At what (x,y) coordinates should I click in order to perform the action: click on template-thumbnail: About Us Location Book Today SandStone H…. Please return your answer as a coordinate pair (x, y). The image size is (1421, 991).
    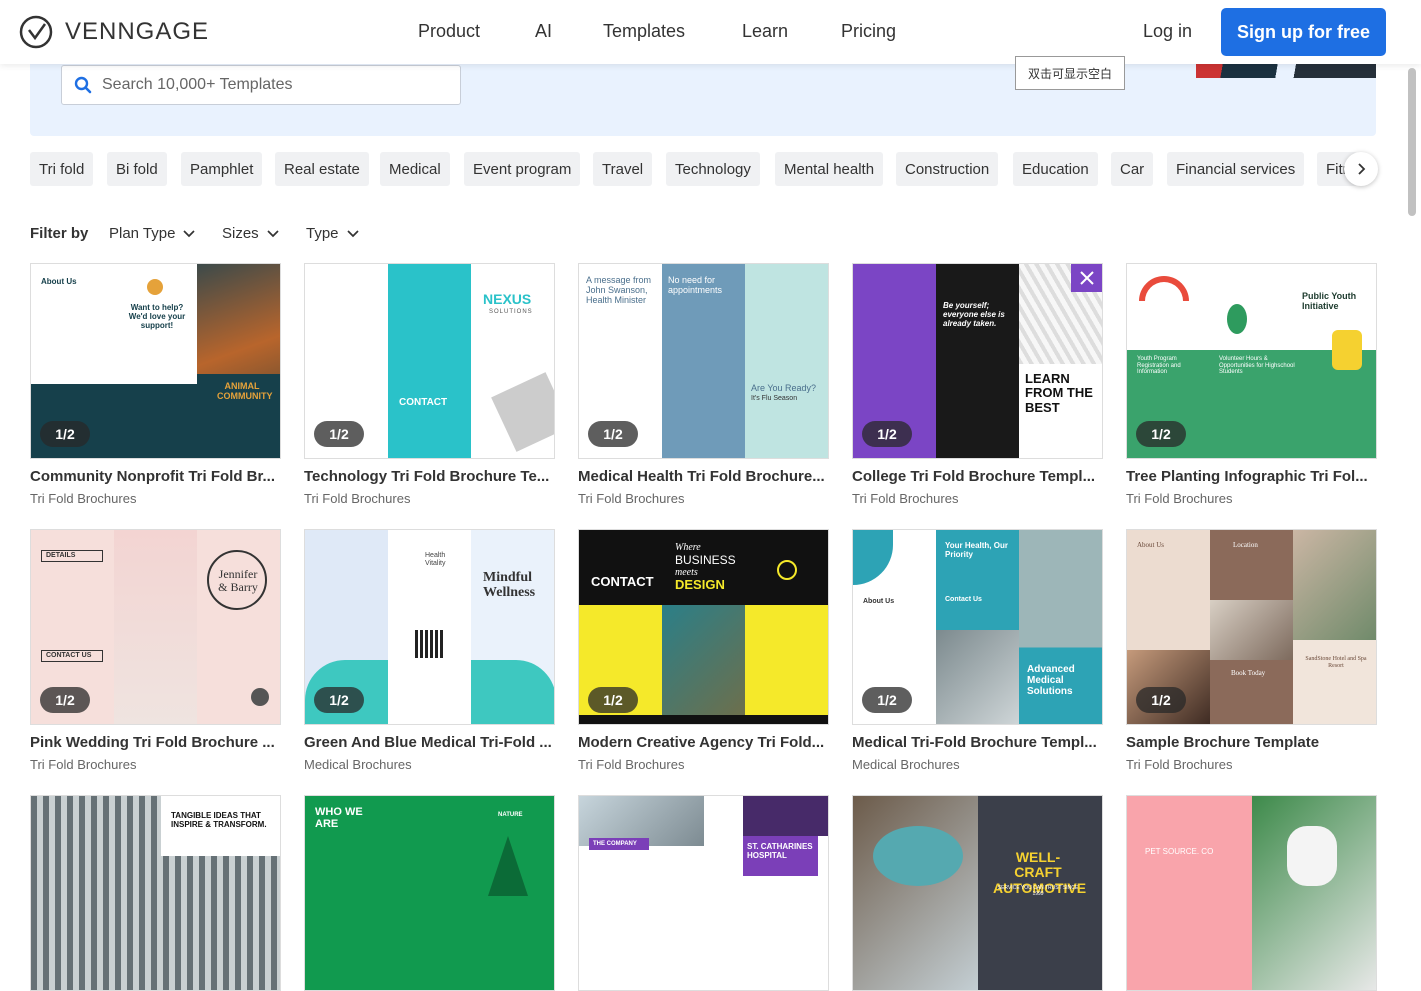
    Looking at the image, I should click on (1251, 627).